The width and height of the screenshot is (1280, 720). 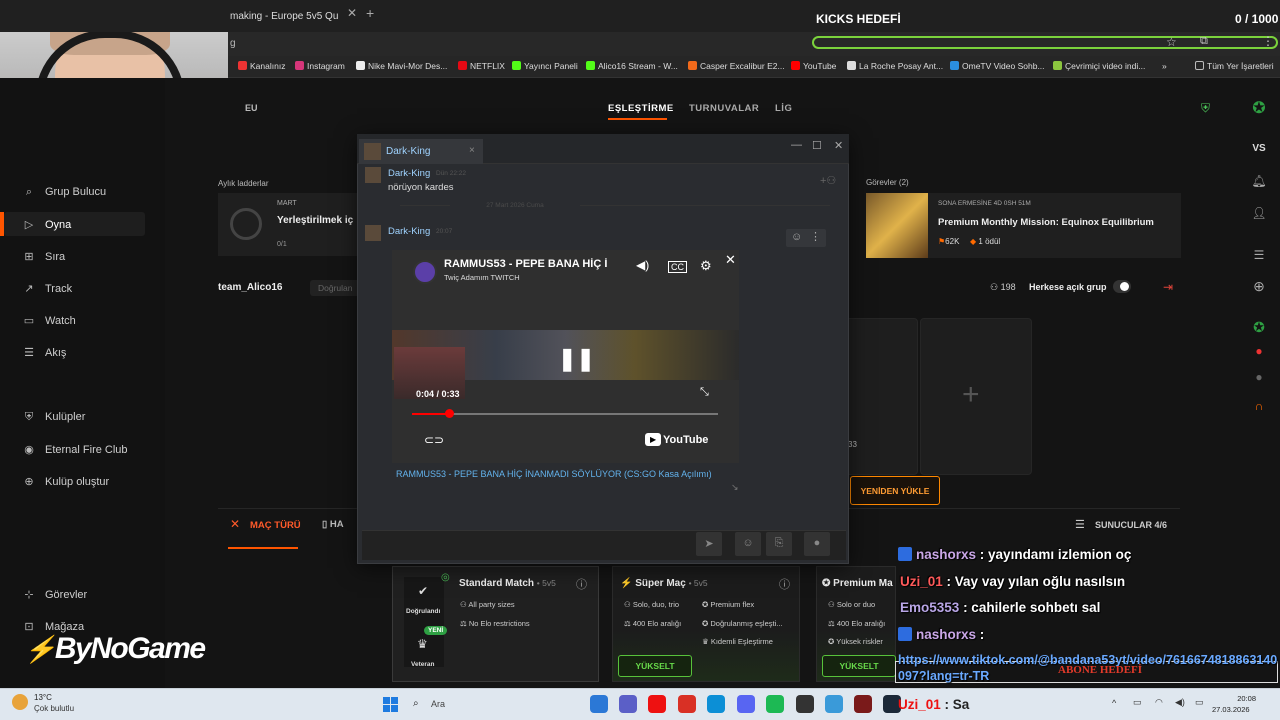 I want to click on bookmark-item: YouTube, so click(x=813, y=66).